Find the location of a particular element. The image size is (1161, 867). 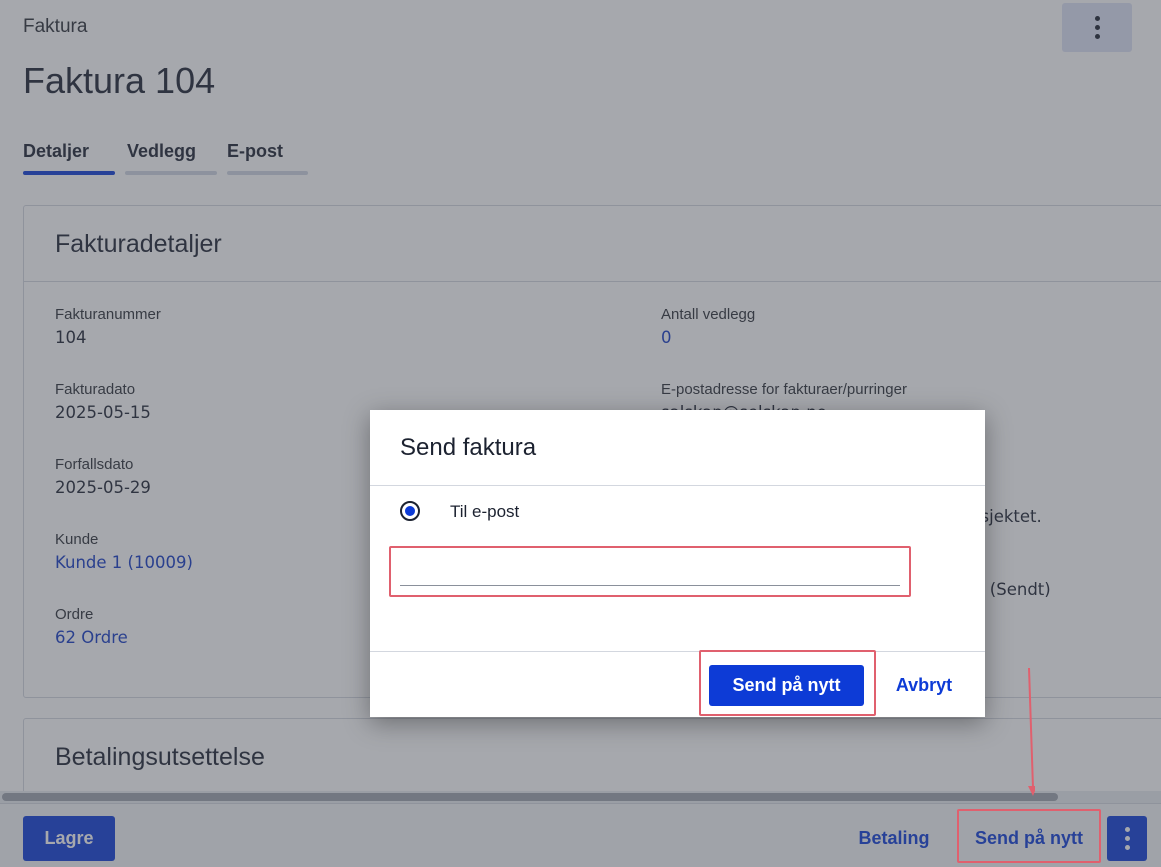

radio-selected-icon is located at coordinates (410, 511).